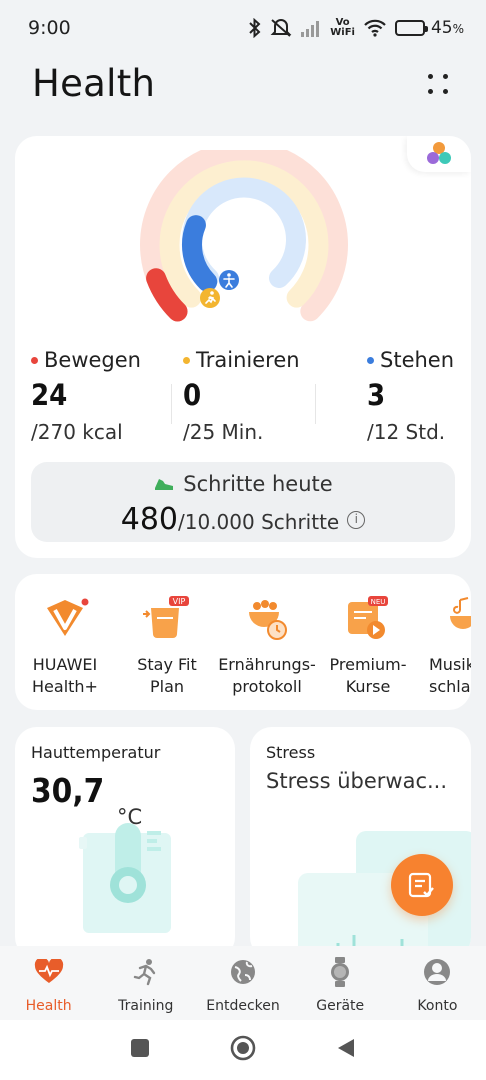  What do you see at coordinates (311, 28) in the screenshot?
I see `signal-icon` at bounding box center [311, 28].